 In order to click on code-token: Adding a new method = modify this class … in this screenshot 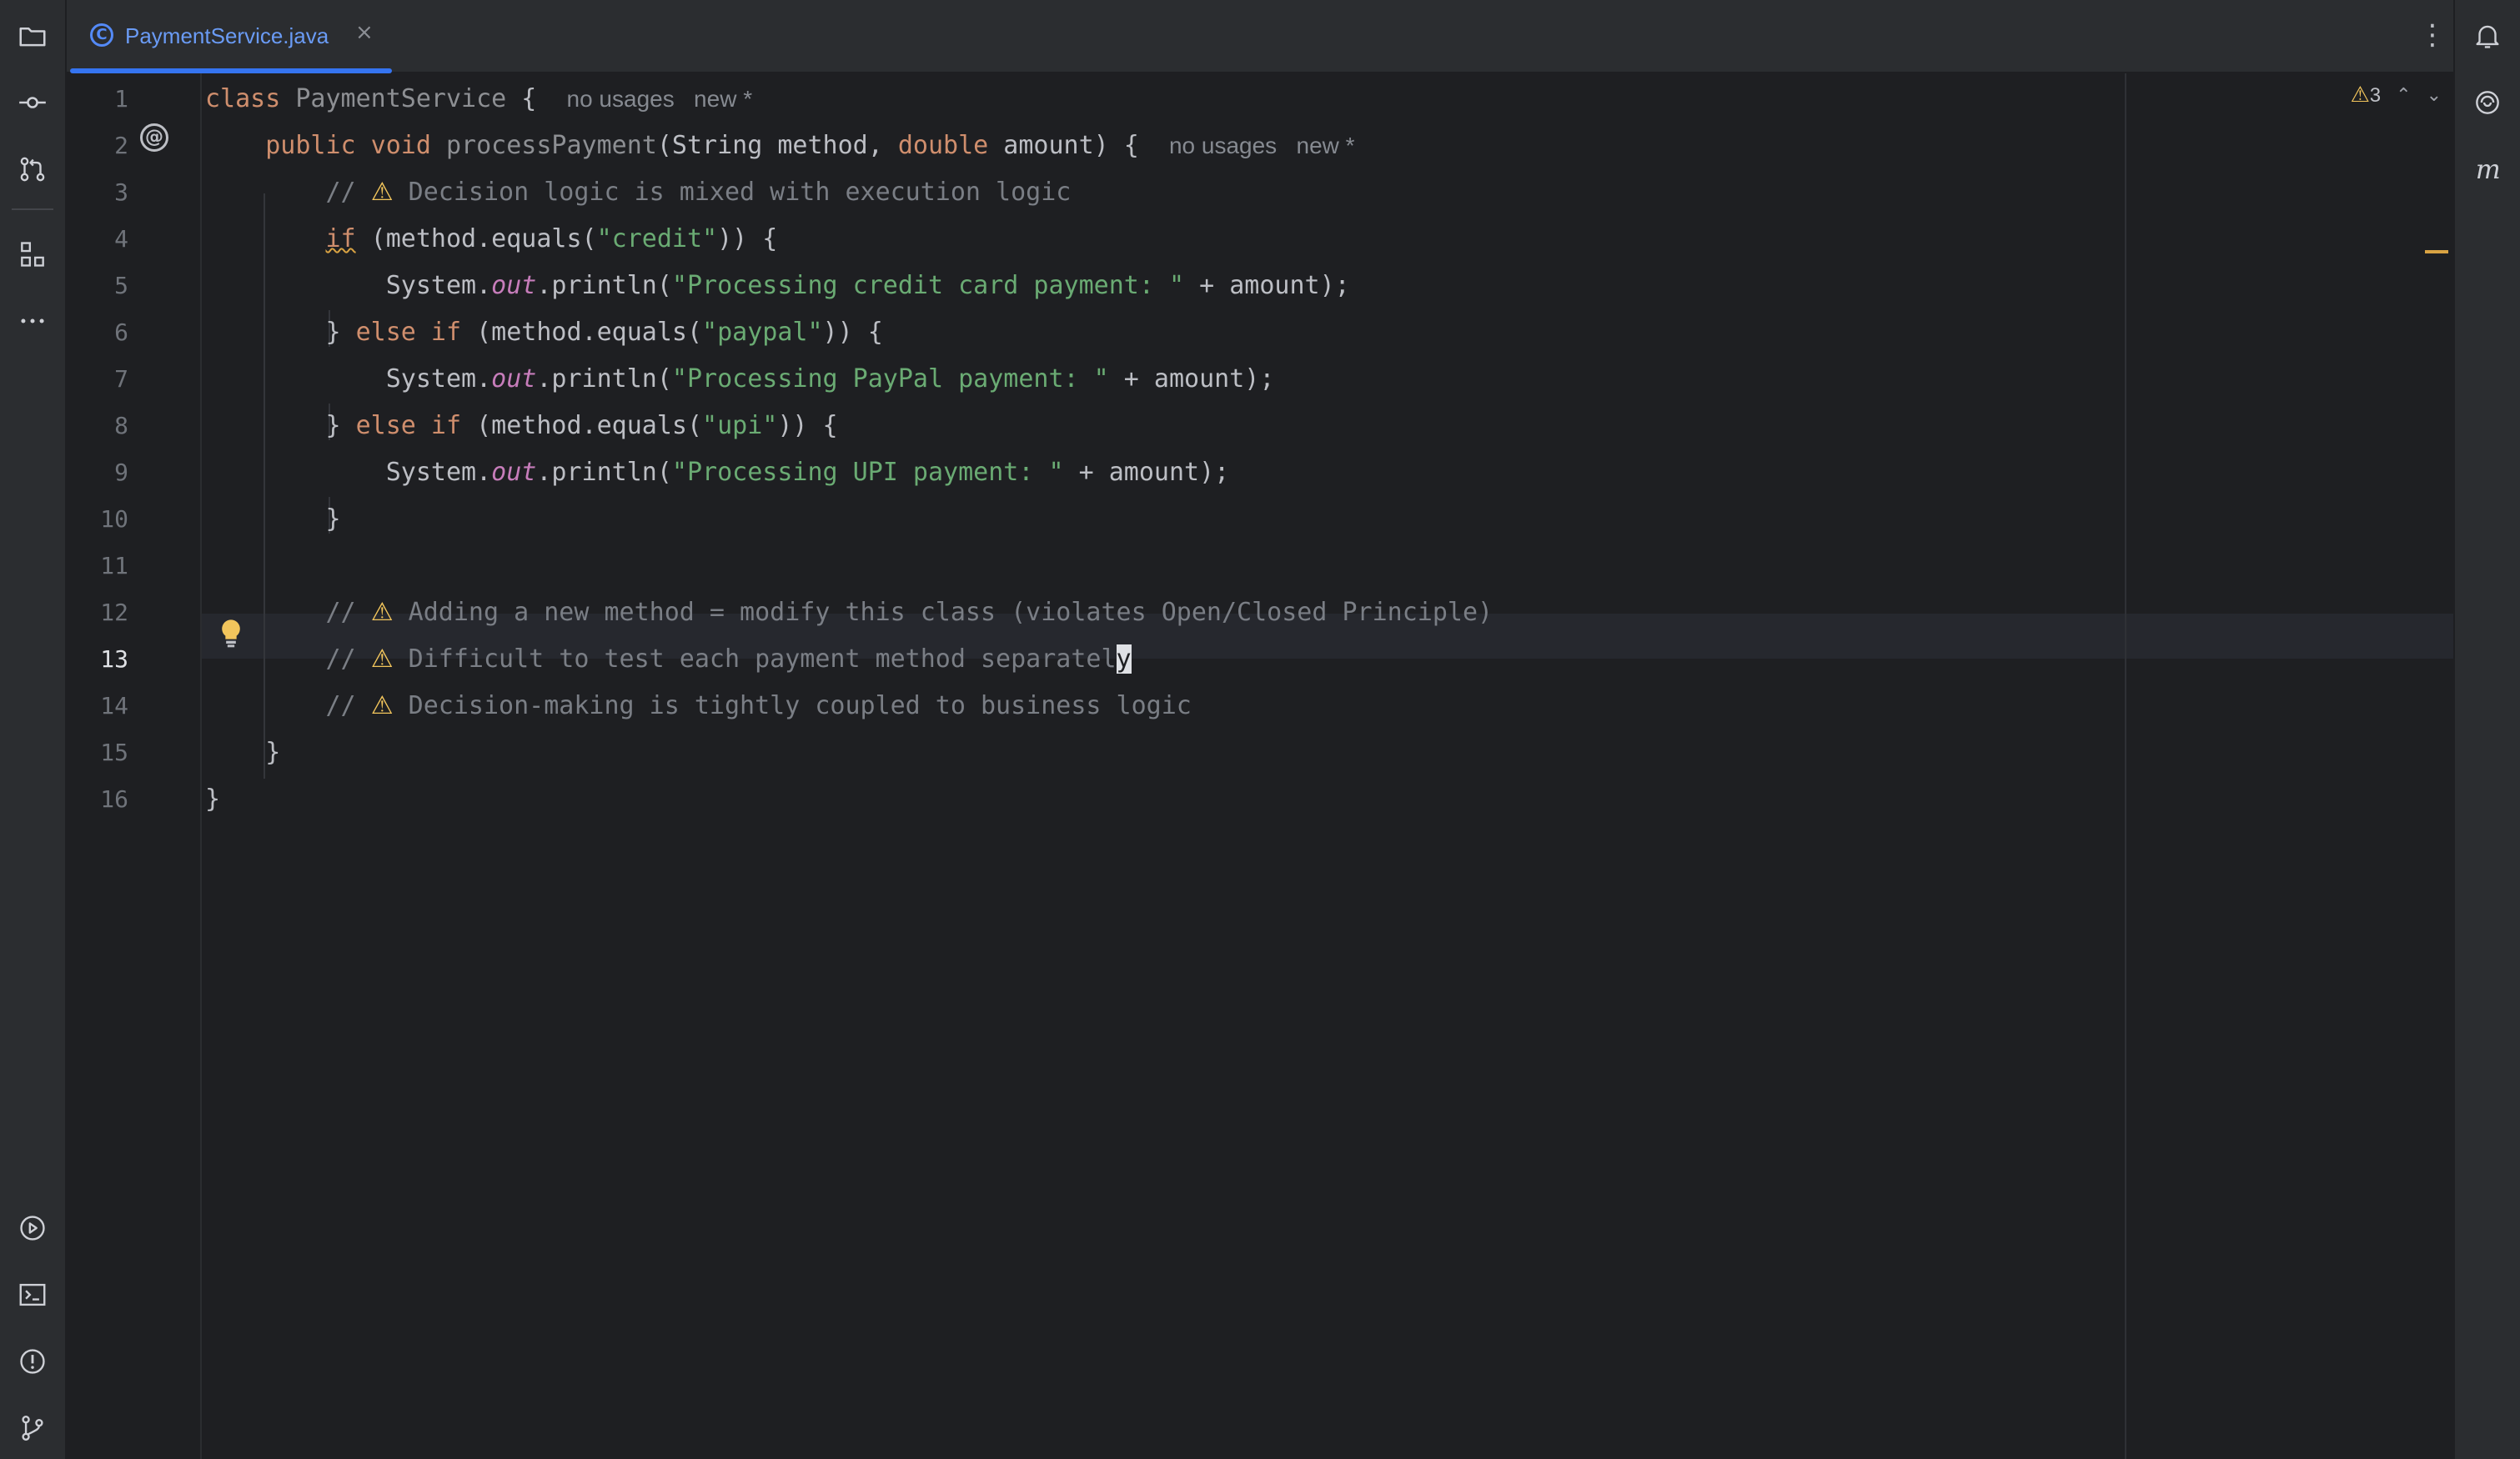, I will do `click(943, 612)`.